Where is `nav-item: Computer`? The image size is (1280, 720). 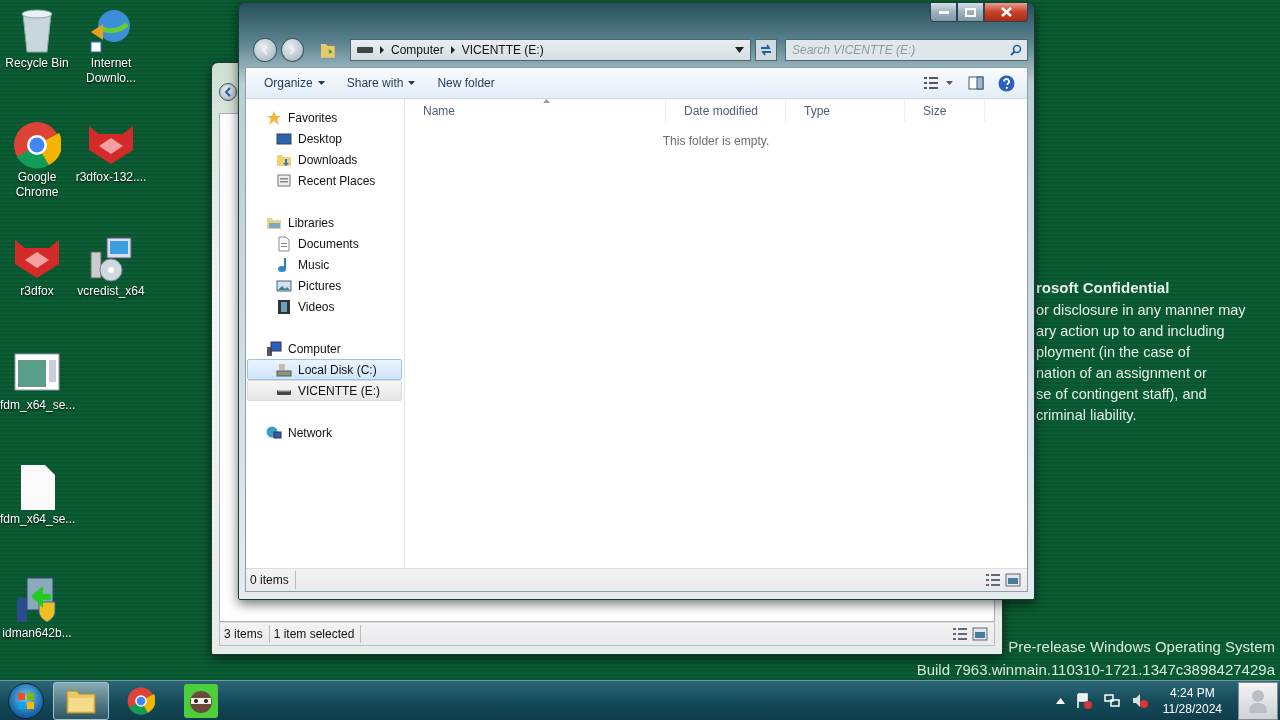 nav-item: Computer is located at coordinates (324, 348).